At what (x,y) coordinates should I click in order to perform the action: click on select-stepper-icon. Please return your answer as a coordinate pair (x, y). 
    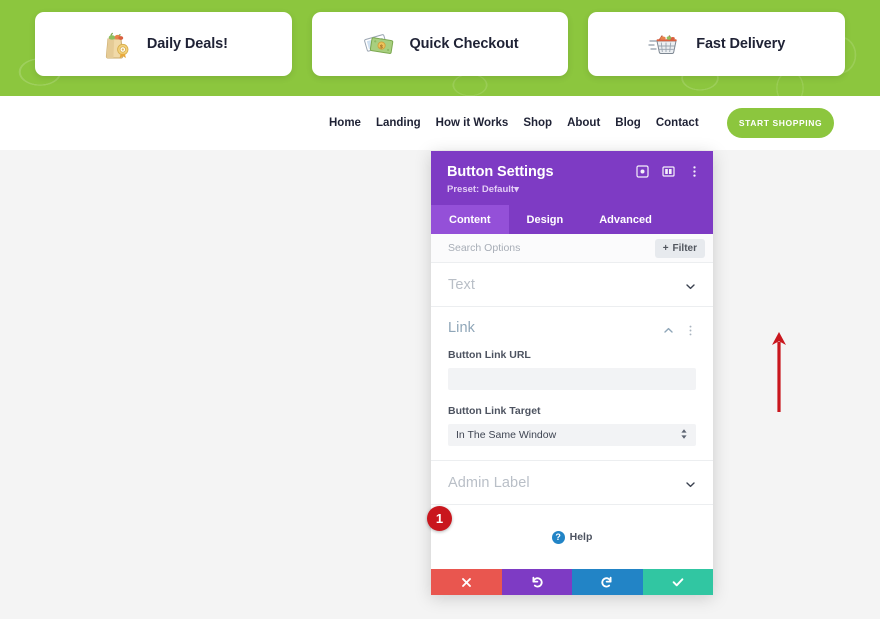
    Looking at the image, I should click on (684, 435).